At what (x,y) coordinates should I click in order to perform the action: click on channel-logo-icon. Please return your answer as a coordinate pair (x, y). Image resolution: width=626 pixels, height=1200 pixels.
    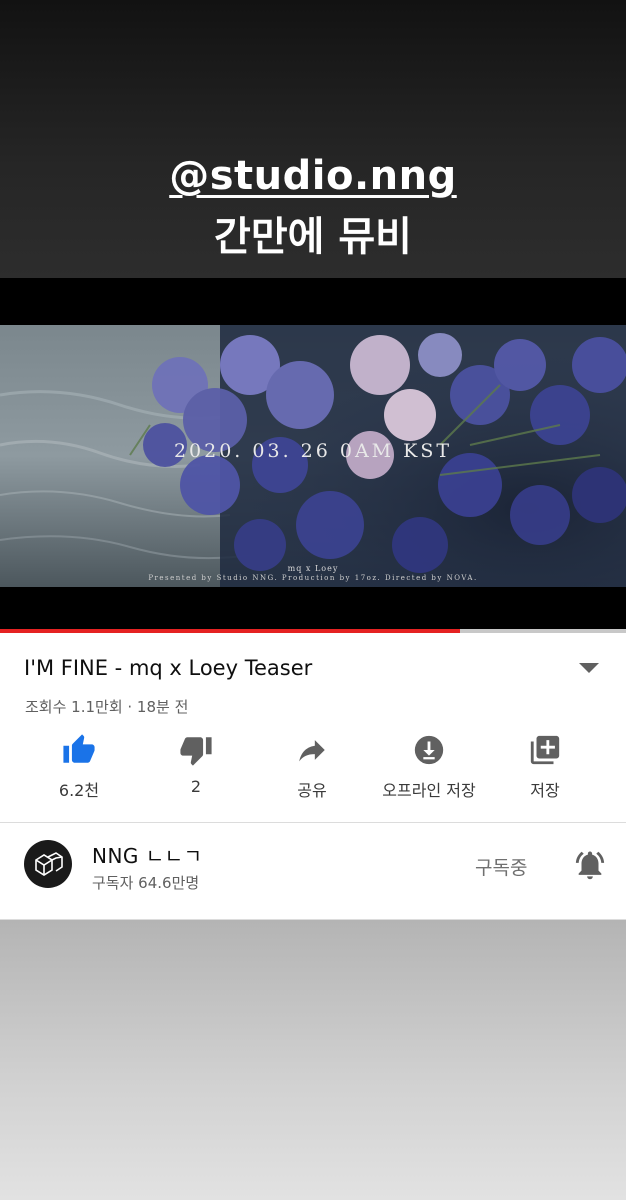
    Looking at the image, I should click on (49, 864).